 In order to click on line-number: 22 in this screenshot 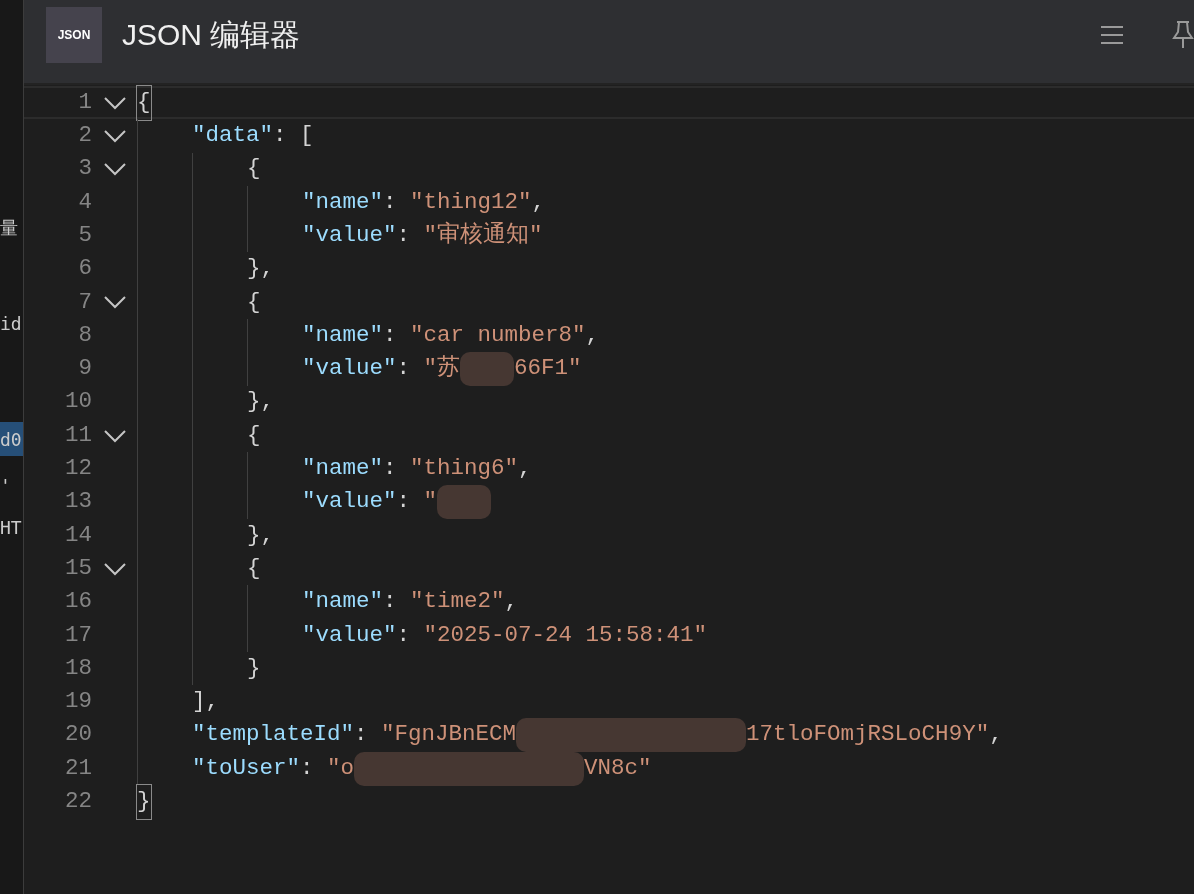, I will do `click(78, 801)`.